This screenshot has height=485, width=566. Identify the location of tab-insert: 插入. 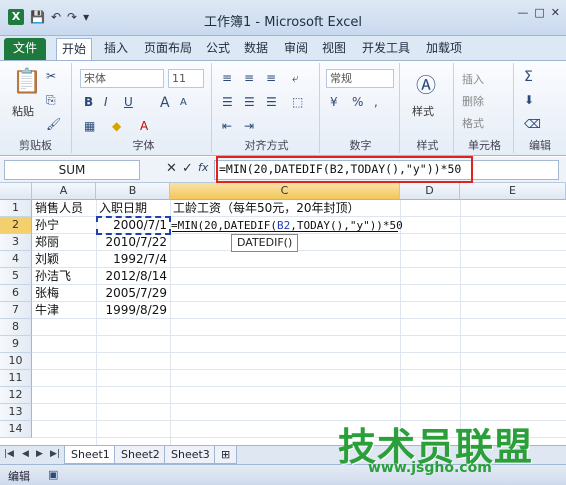
(116, 49).